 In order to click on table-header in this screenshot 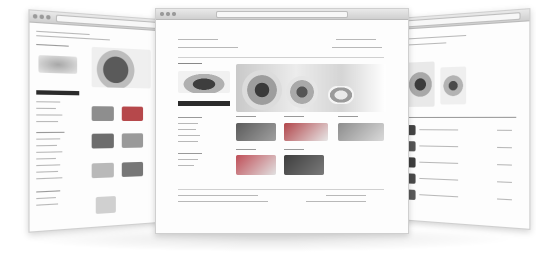, I will do `click(461, 117)`.